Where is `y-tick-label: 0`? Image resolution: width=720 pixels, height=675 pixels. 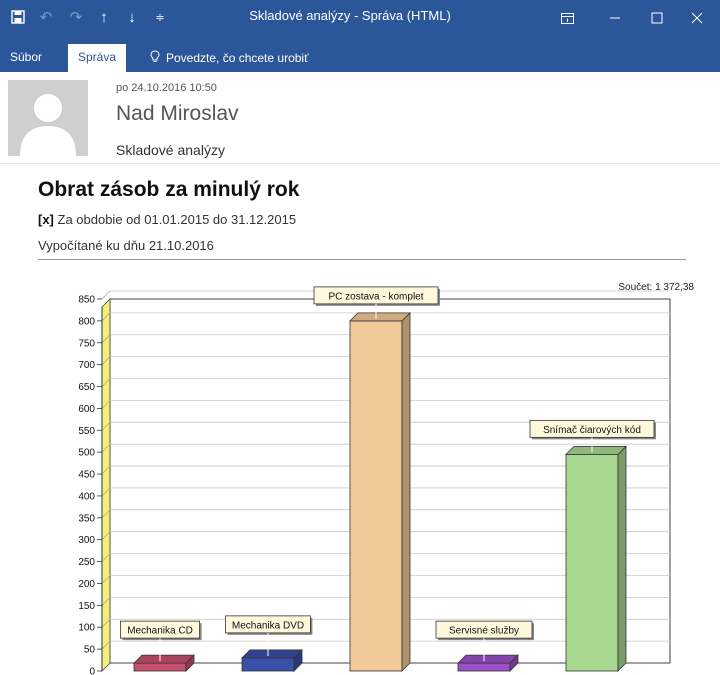 y-tick-label: 0 is located at coordinates (92, 671).